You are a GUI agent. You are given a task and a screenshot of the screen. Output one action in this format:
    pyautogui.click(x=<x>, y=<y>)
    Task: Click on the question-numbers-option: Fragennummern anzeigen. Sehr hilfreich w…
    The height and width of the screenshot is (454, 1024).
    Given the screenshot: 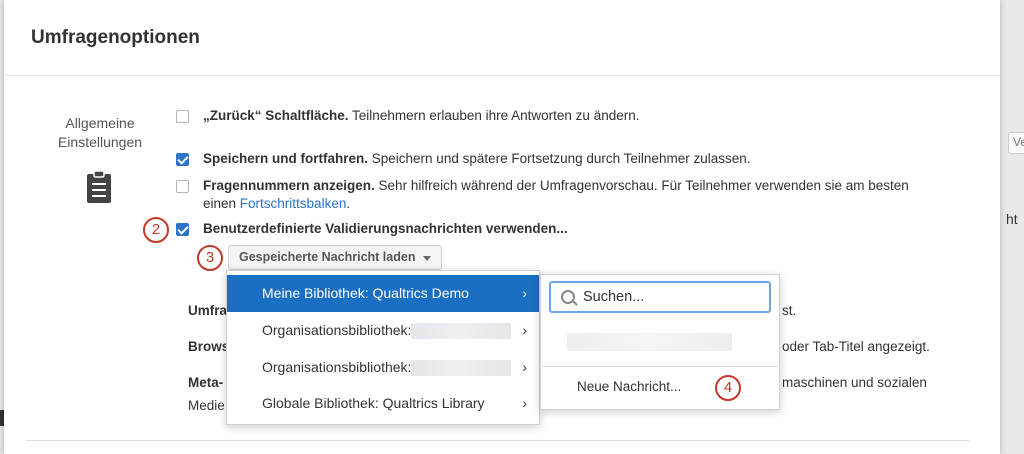 What is the action you would take?
    pyautogui.click(x=583, y=195)
    